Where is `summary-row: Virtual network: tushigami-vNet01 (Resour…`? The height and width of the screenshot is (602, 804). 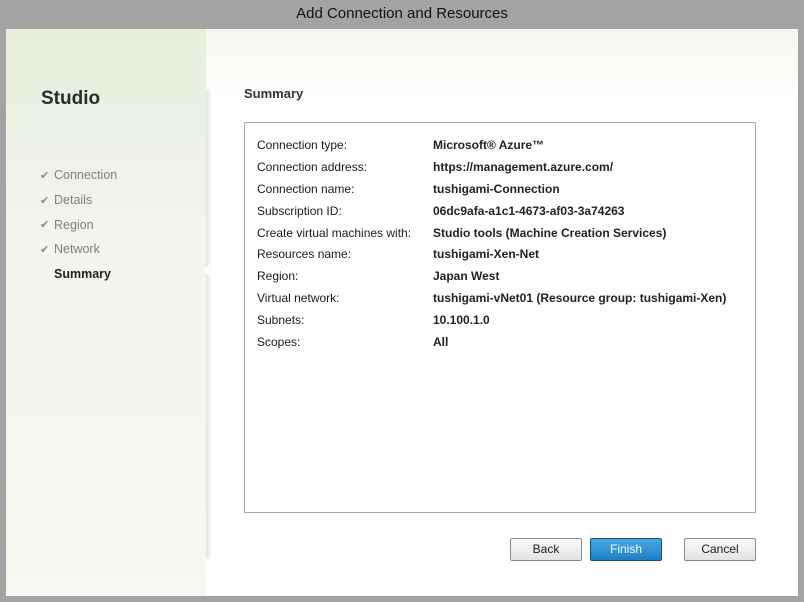 summary-row: Virtual network: tushigami-vNet01 (Resour… is located at coordinates (491, 298).